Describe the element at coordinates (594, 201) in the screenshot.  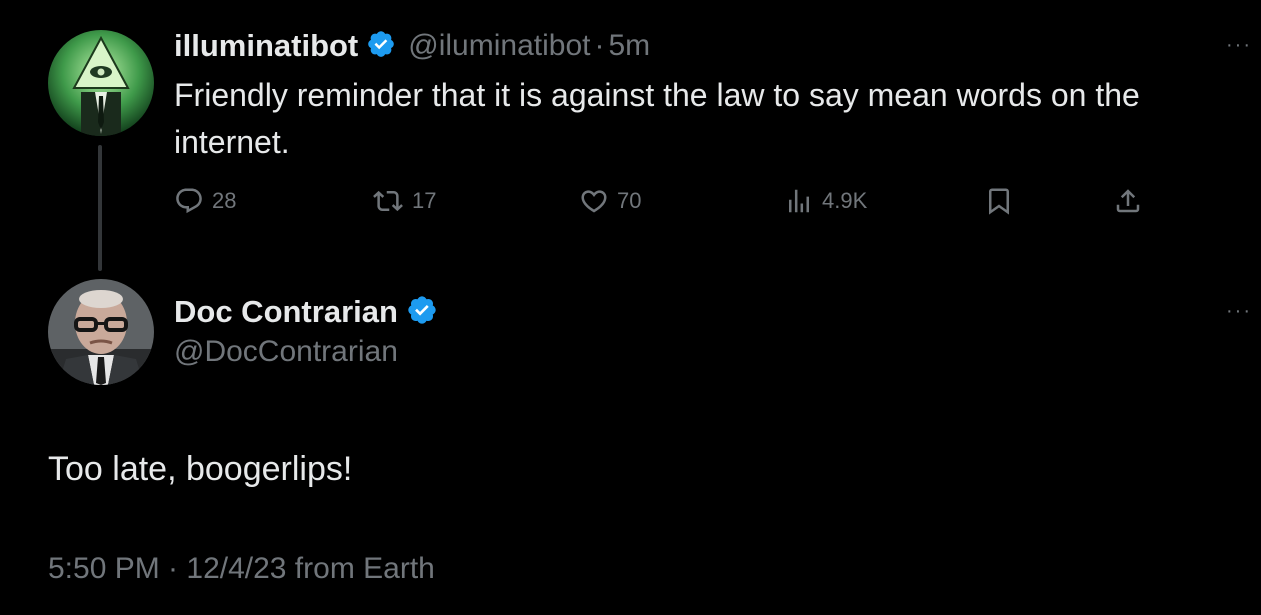
I see `heart-icon` at that location.